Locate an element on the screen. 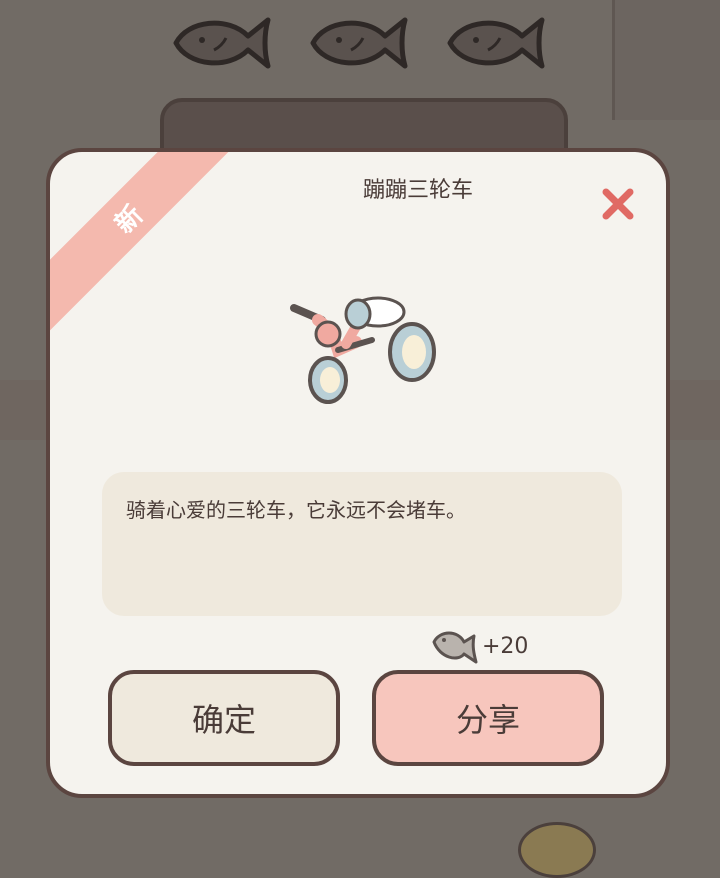 This screenshot has height=878, width=720. item-description: 骑着心爱的三轮车，它永远不会堵车。 is located at coordinates (296, 510).